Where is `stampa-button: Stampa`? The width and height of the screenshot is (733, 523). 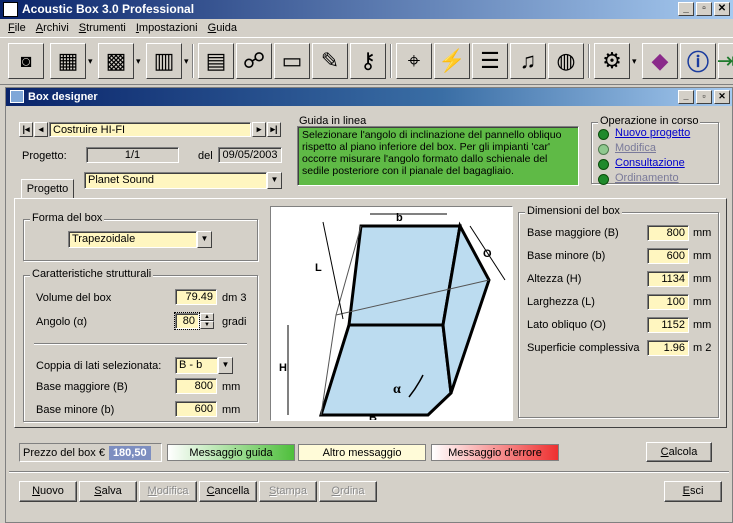 stampa-button: Stampa is located at coordinates (288, 491).